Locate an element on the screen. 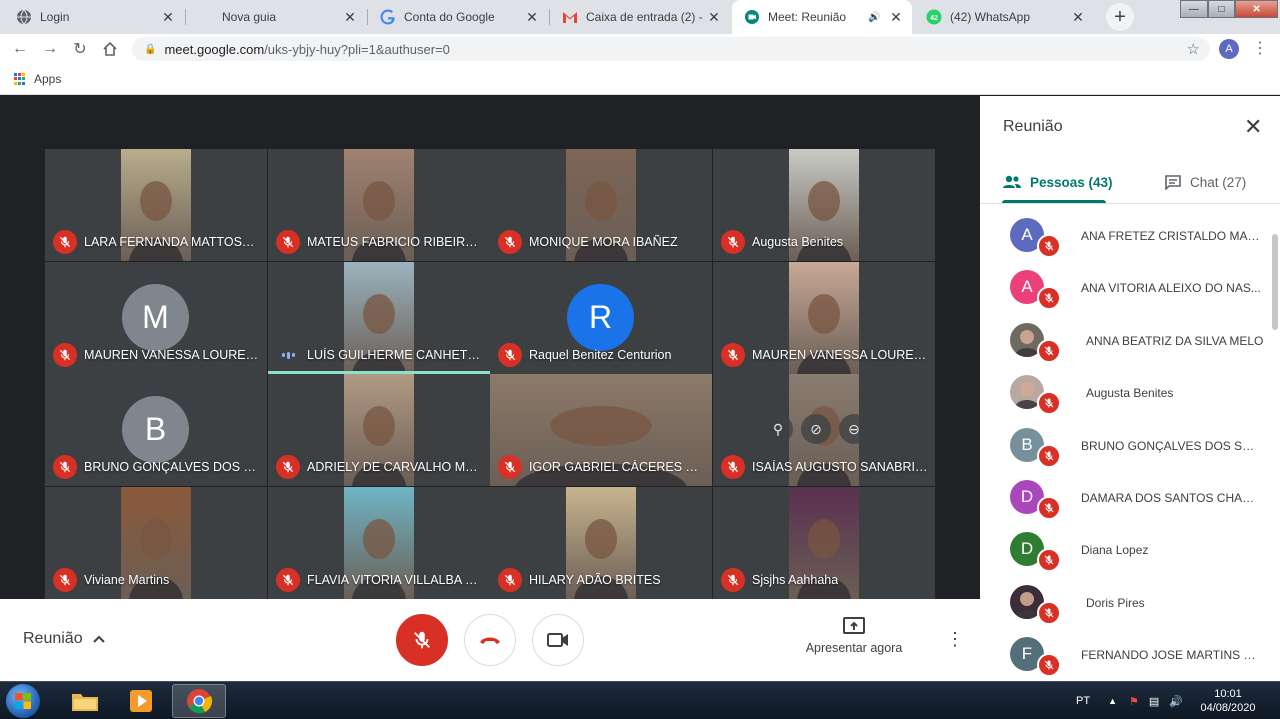 The image size is (1280, 719). tab-audio-icon: 🔊 is located at coordinates (875, 17).